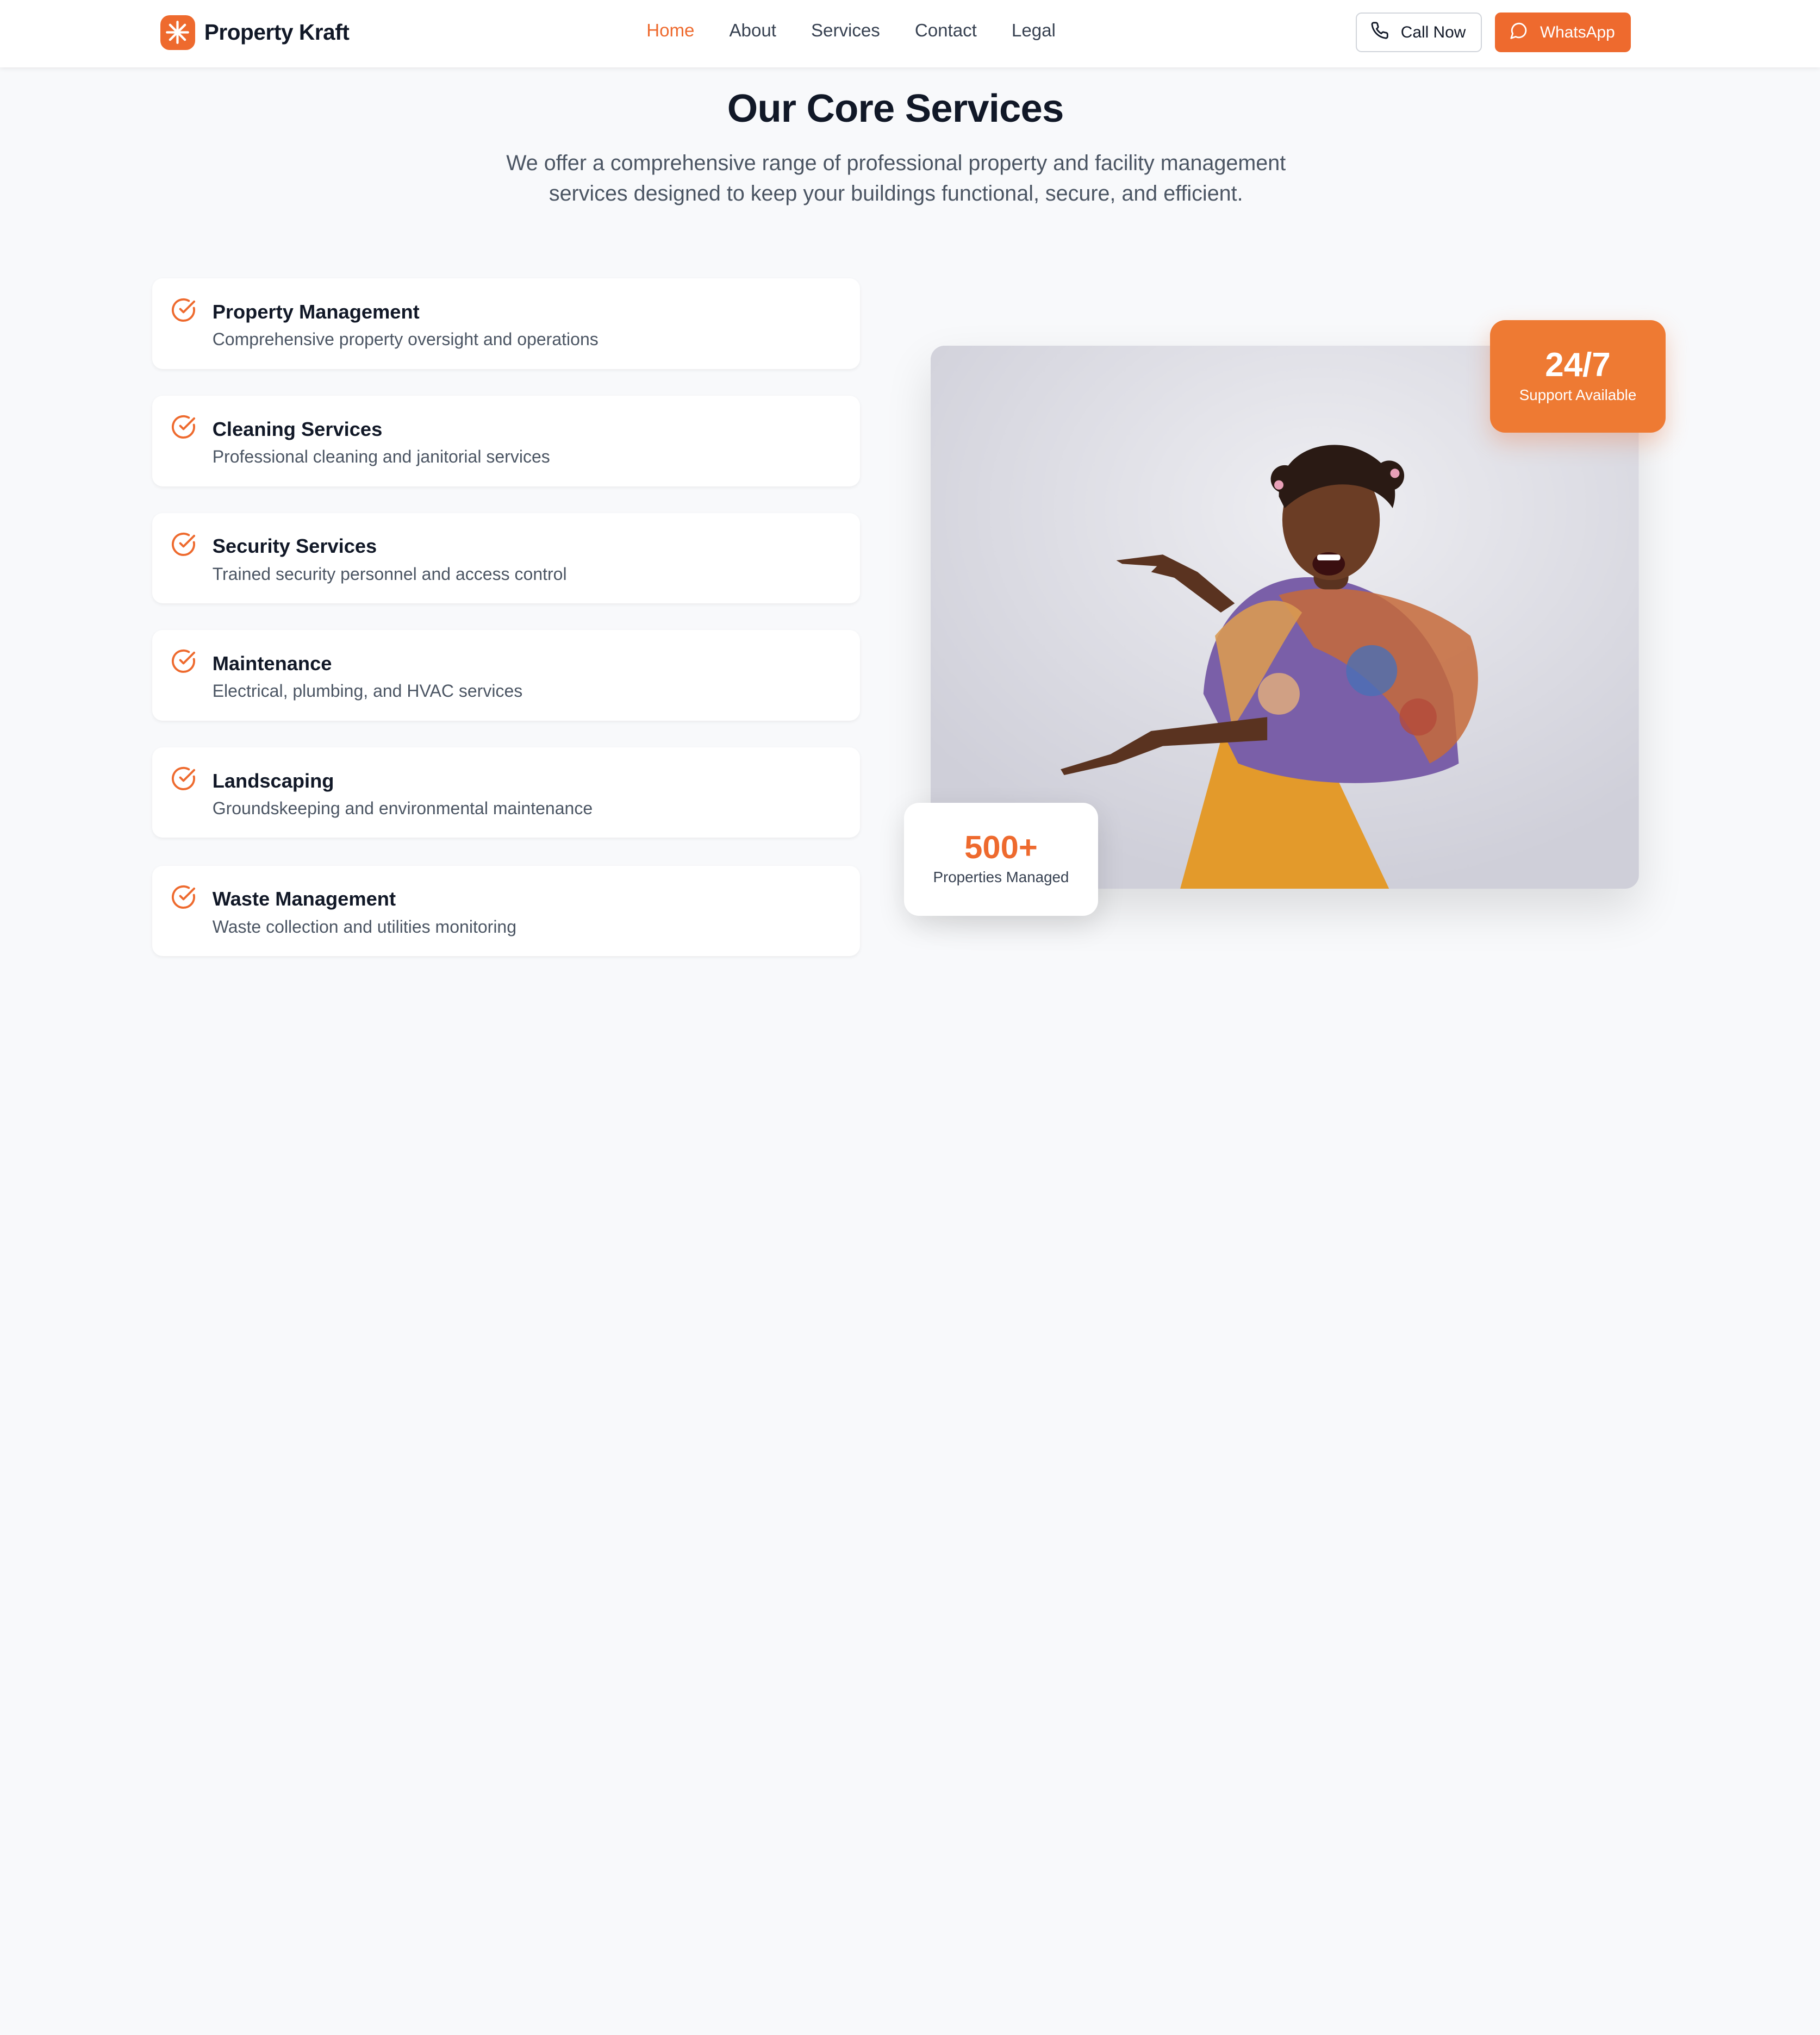  I want to click on service-desc: Electrical, plumbing, and HVAC services, so click(367, 691).